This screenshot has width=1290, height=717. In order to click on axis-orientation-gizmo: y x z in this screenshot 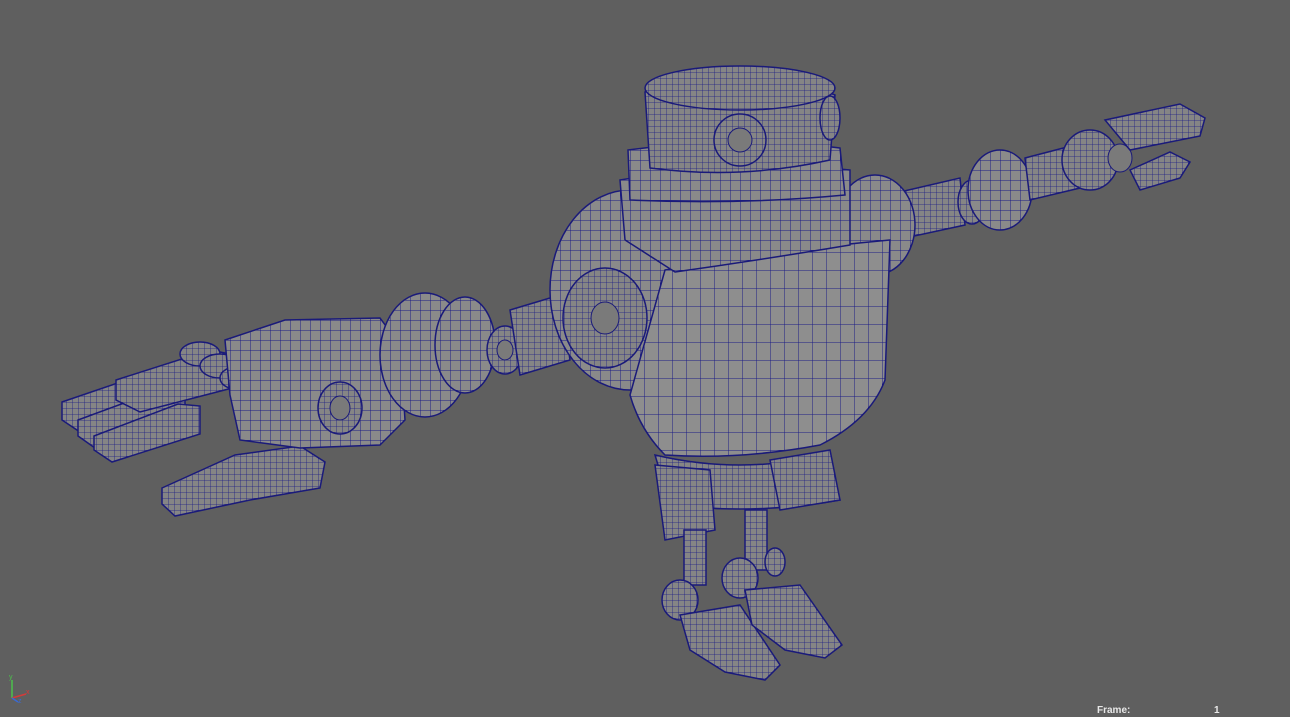, I will do `click(19, 689)`.